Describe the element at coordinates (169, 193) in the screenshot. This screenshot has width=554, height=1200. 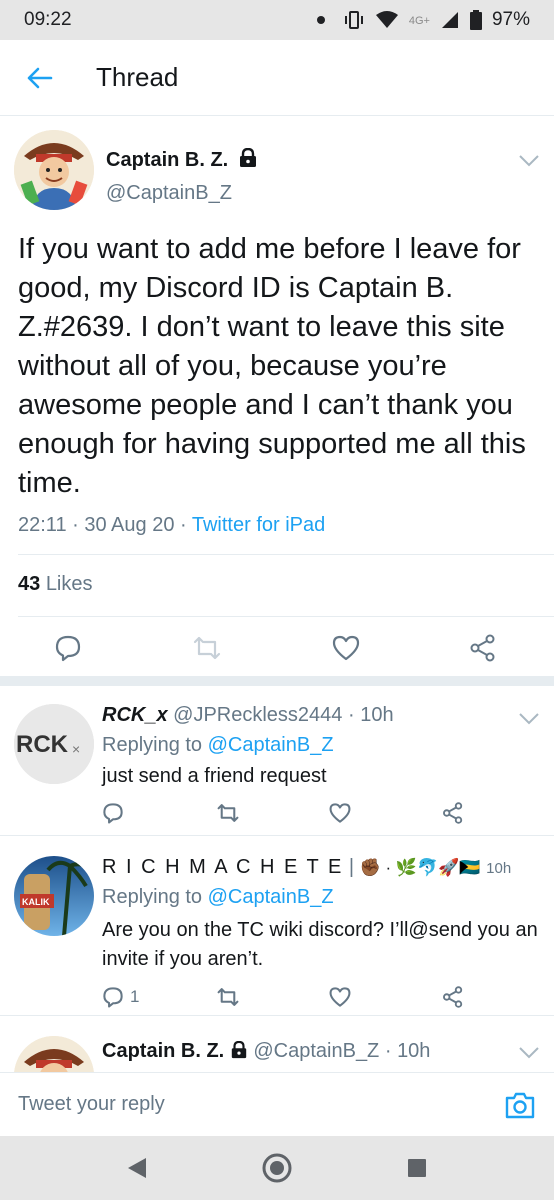
I see `author-handle: @CaptainB_Z` at that location.